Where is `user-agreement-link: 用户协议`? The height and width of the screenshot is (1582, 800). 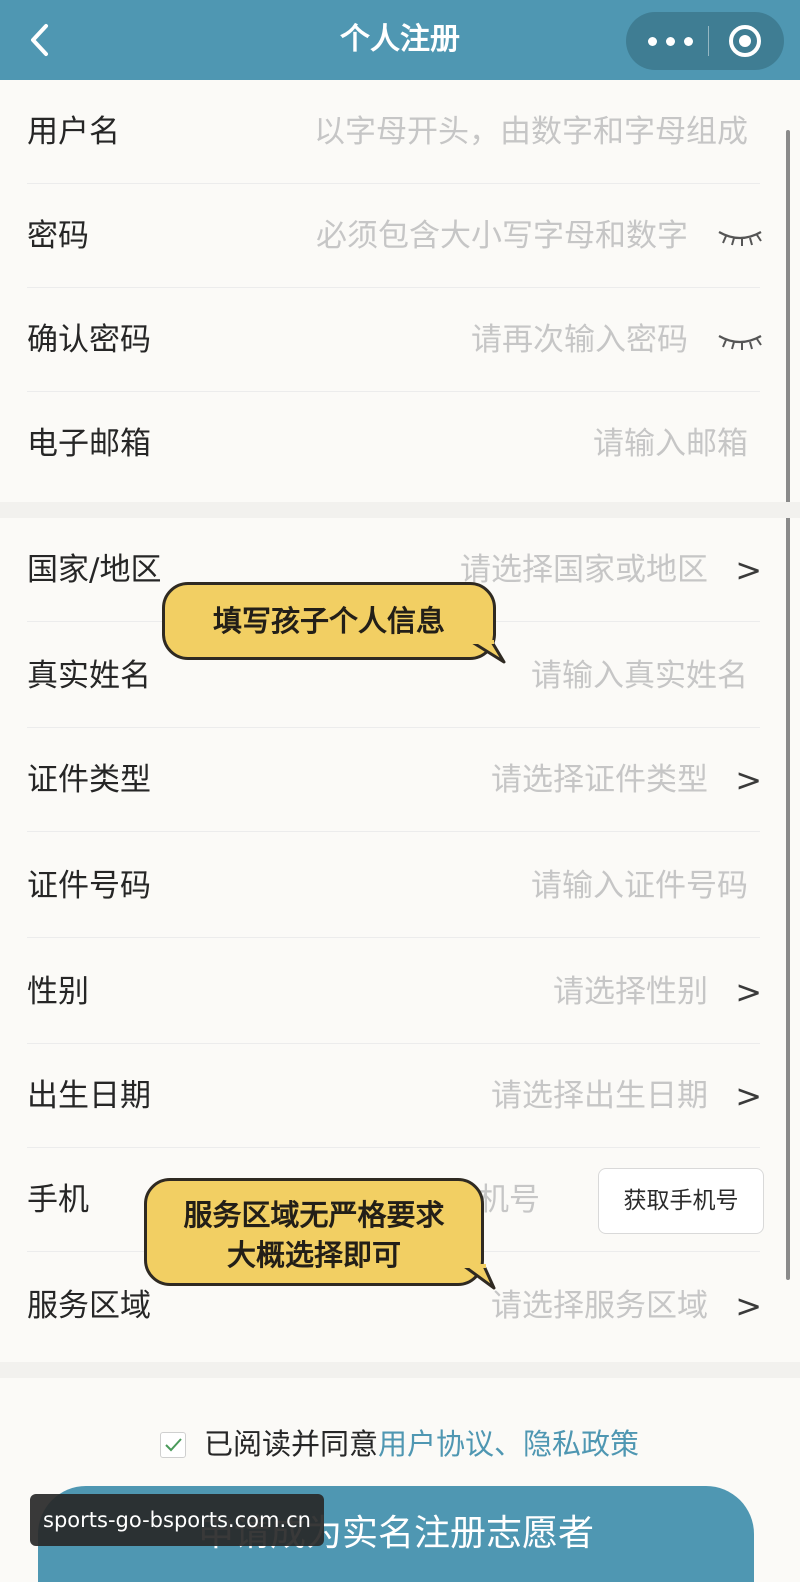
user-agreement-link: 用户协议 is located at coordinates (436, 1444).